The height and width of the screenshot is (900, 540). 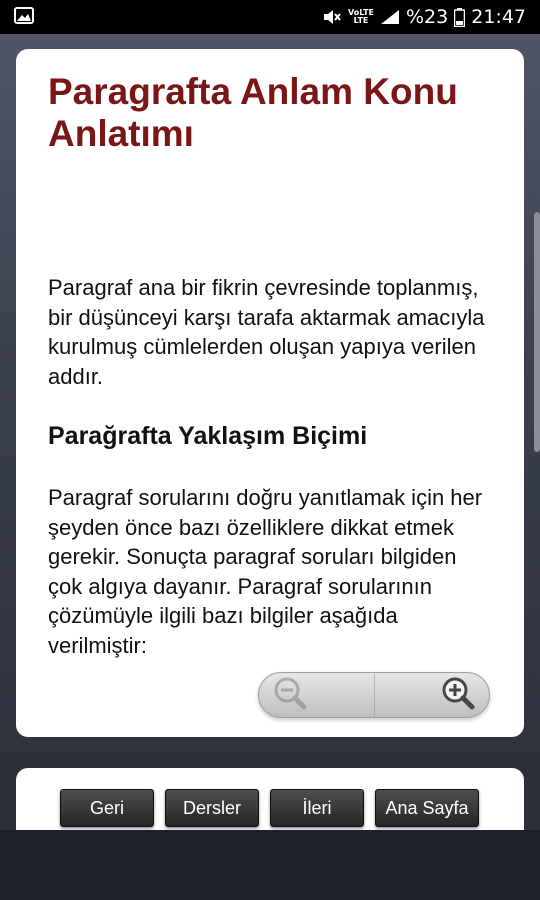 I want to click on lte-label: LTE, so click(x=361, y=20).